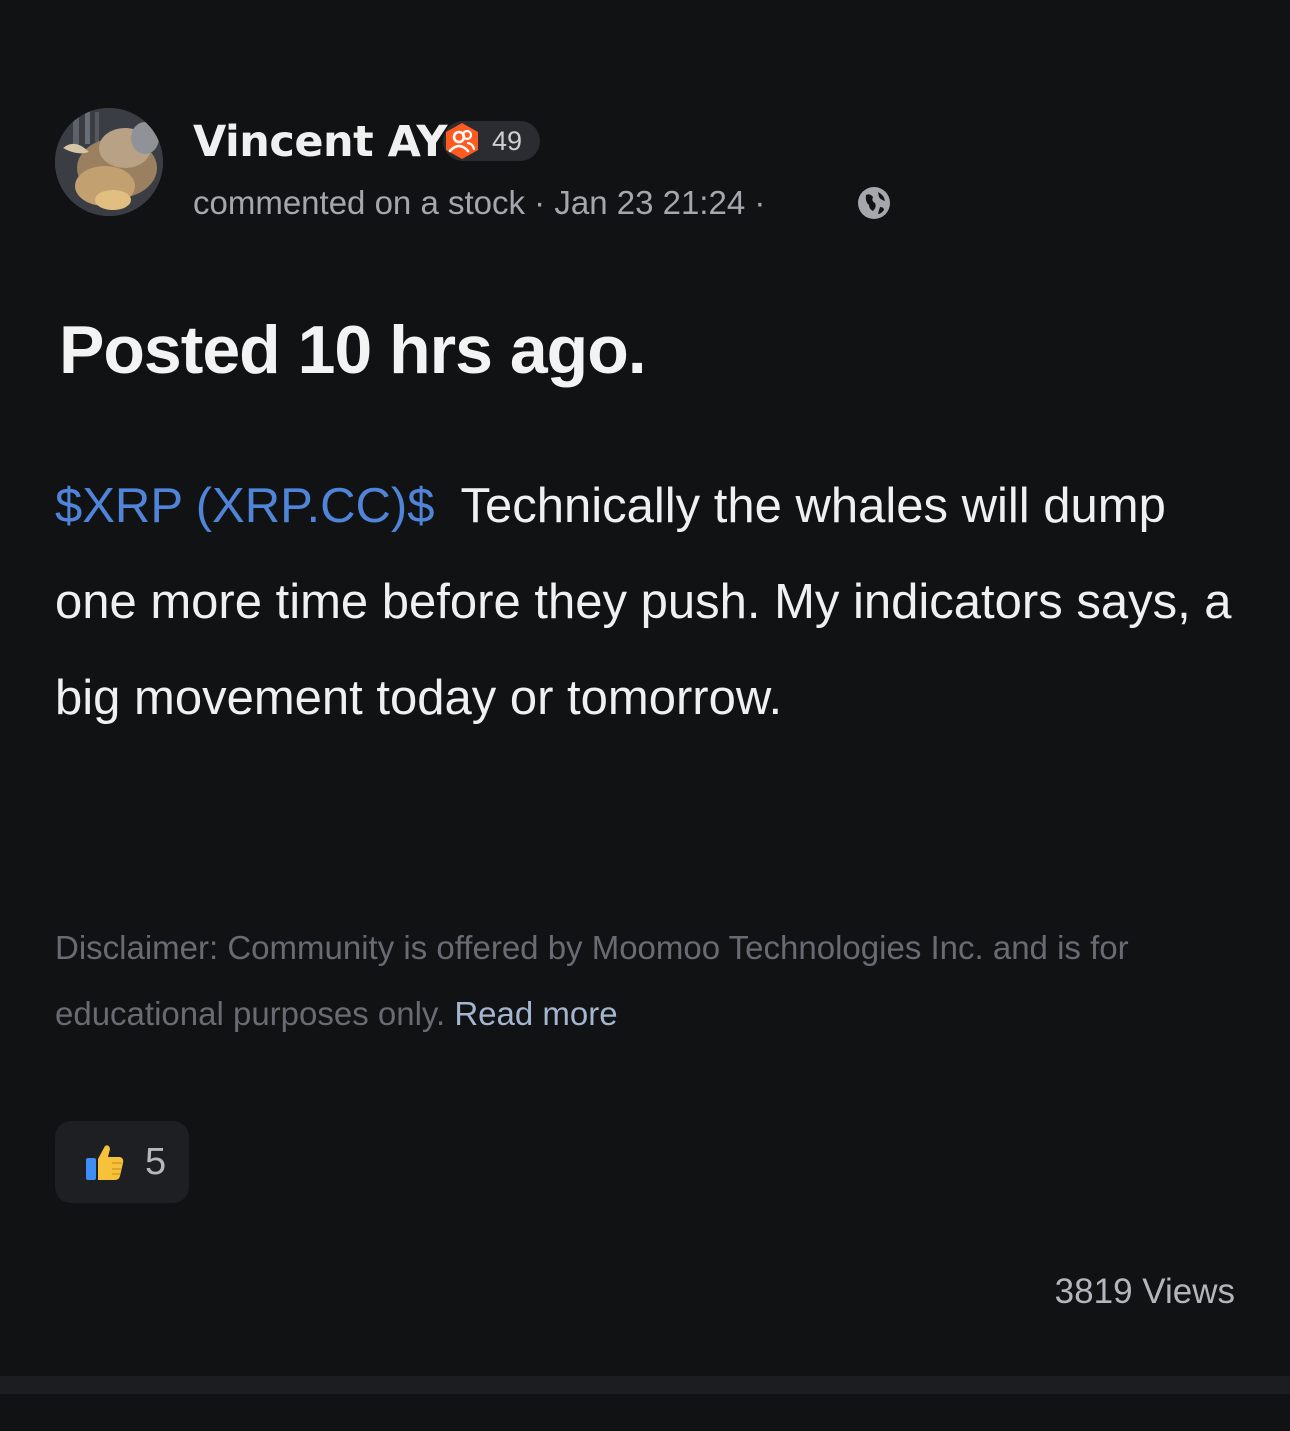 This screenshot has width=1290, height=1431. I want to click on avatar, so click(109, 162).